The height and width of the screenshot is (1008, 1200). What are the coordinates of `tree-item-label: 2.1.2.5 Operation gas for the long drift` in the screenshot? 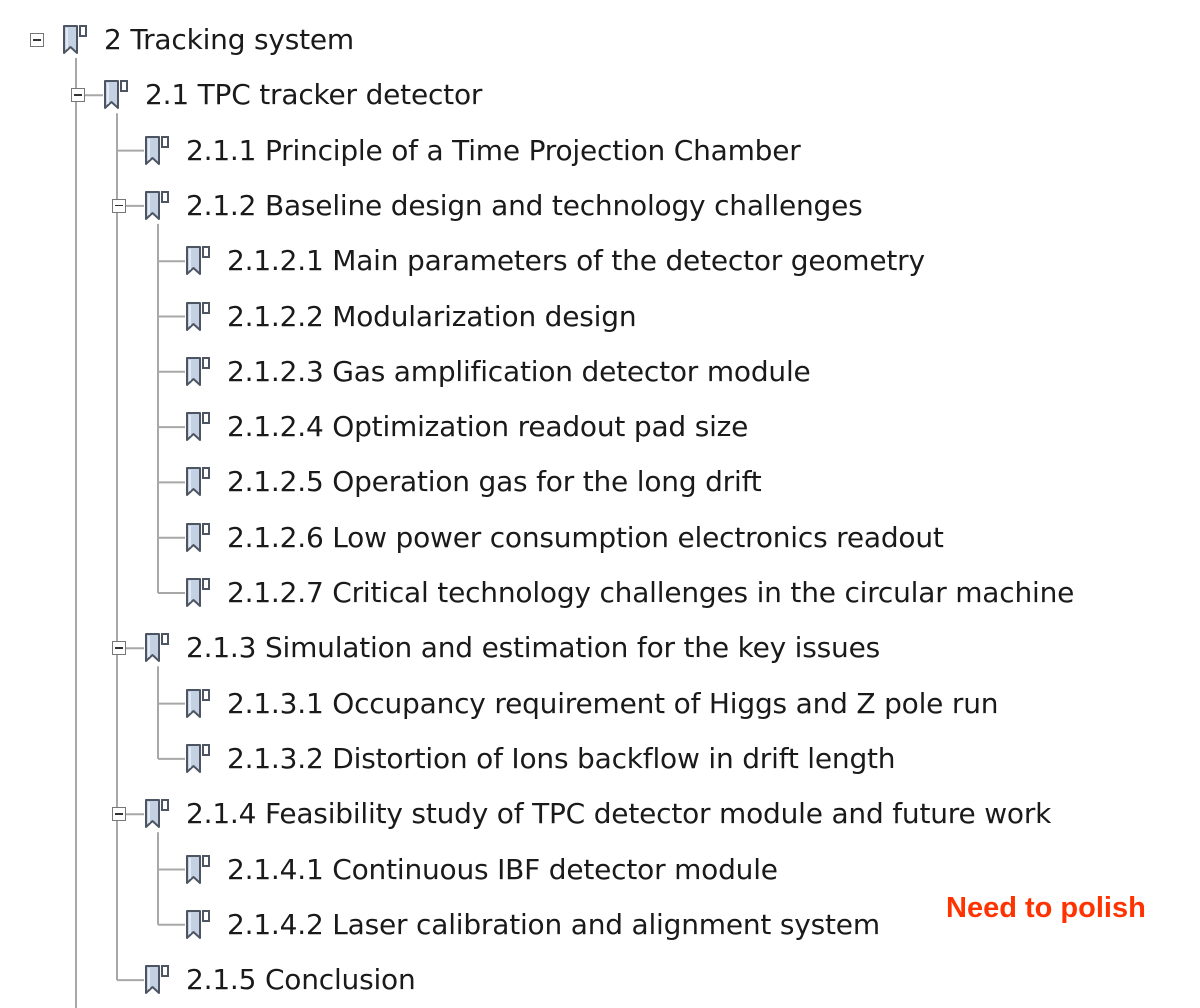 It's located at (494, 482).